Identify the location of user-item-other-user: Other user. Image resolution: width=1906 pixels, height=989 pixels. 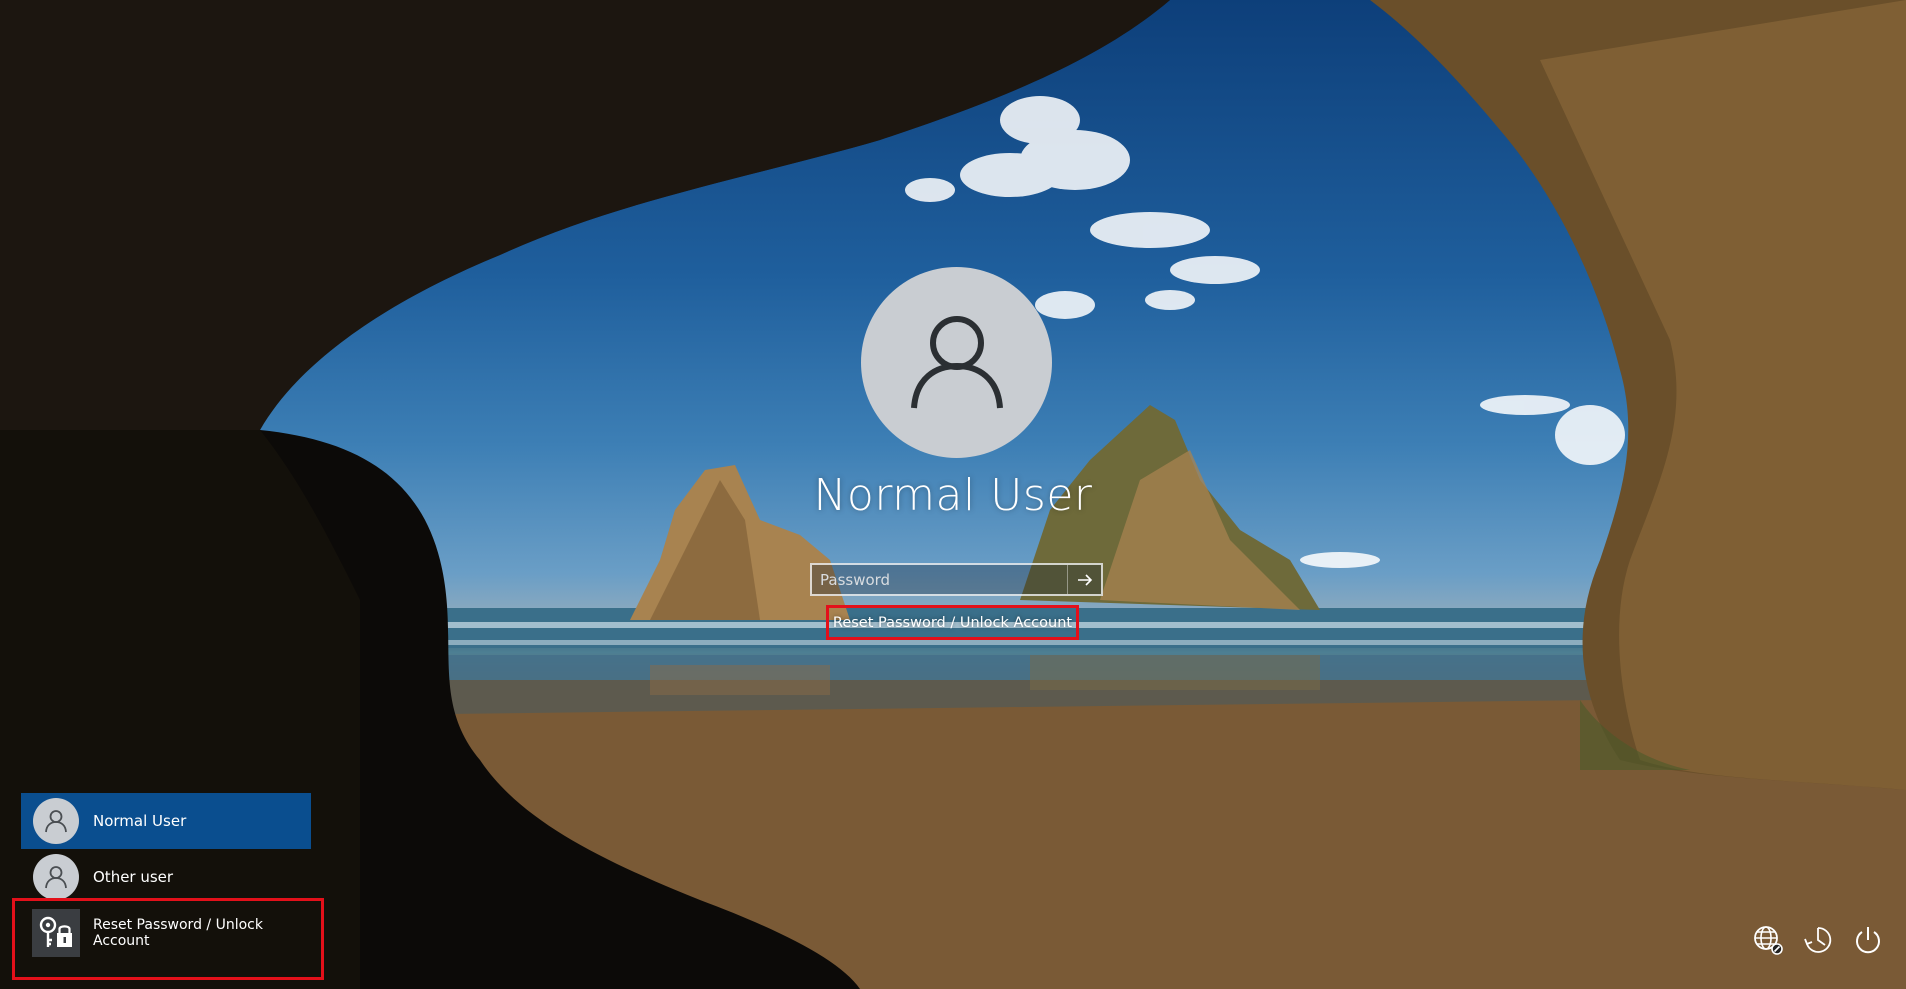
(166, 877).